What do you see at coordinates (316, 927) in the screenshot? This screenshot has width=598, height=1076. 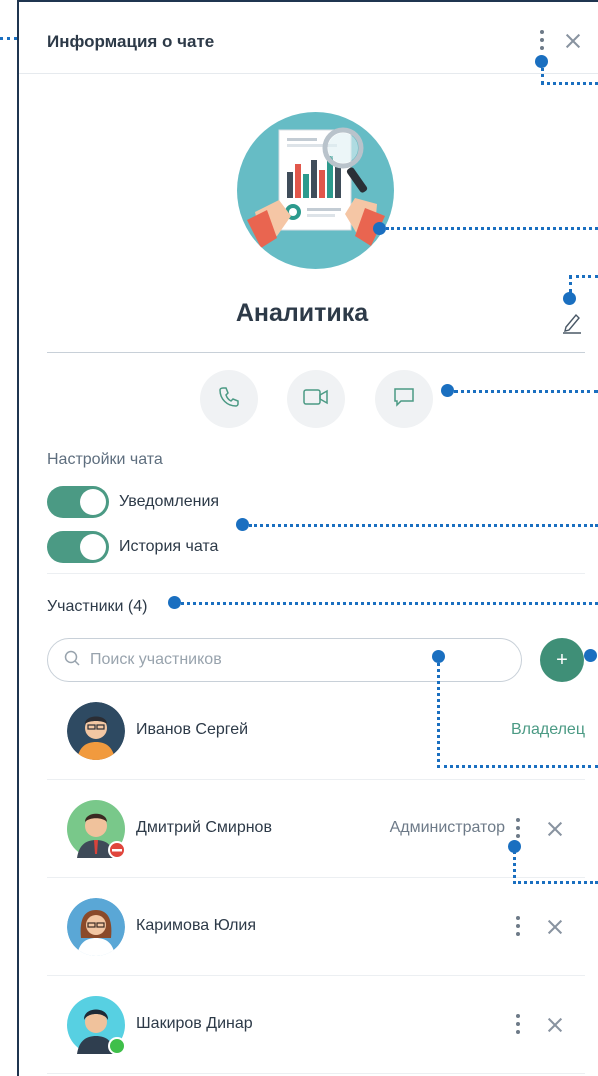 I see `member-row: Каримова Юлия` at bounding box center [316, 927].